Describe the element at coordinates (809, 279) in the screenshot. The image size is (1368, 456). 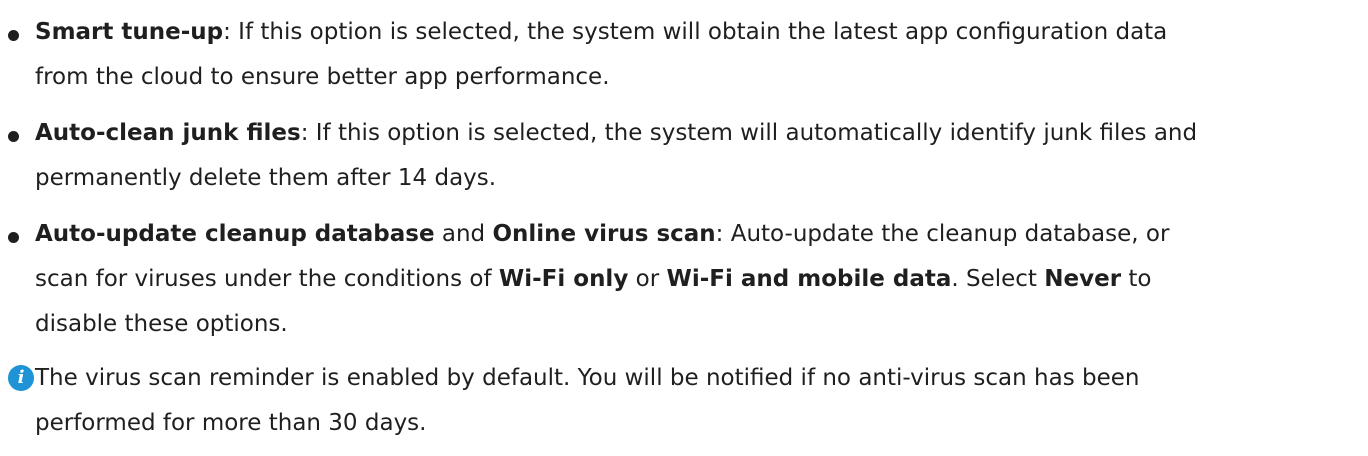
I see `term-wifi-and-mobile-data: Wi-Fi and mobile data` at that location.